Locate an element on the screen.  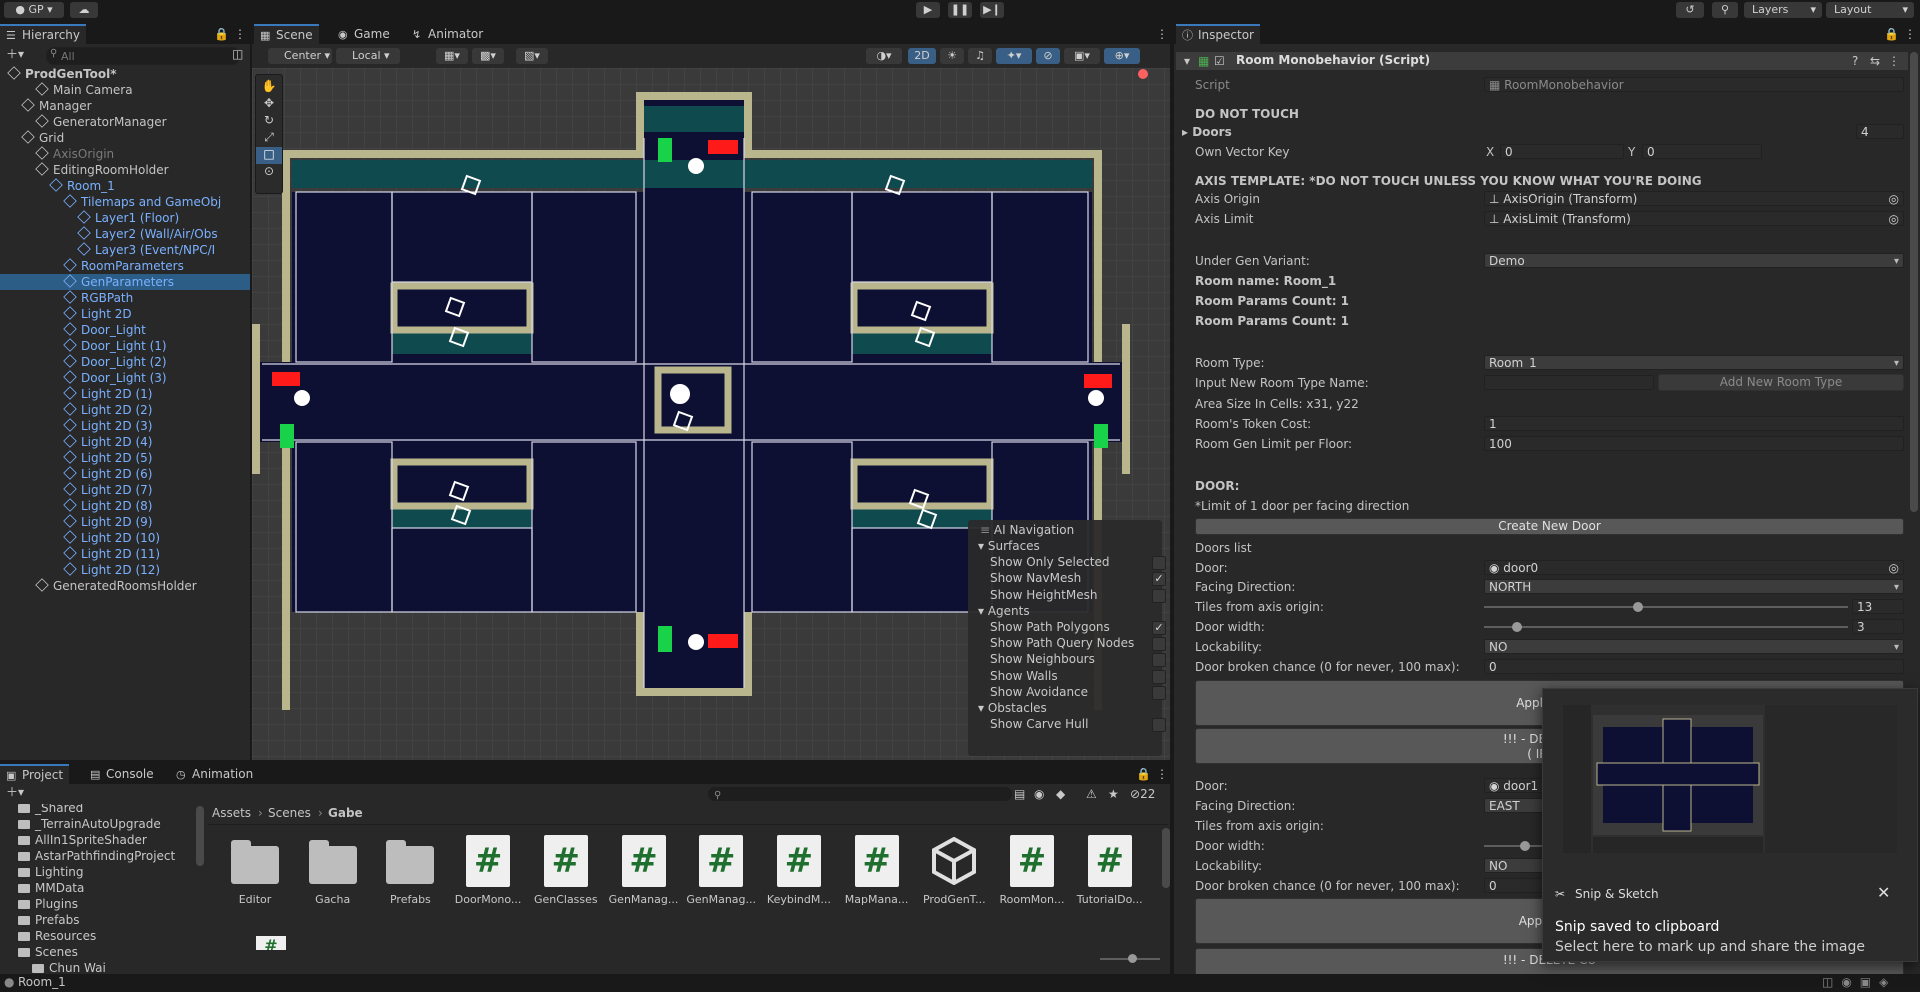
hierarchy-item: Manager is located at coordinates (125, 106).